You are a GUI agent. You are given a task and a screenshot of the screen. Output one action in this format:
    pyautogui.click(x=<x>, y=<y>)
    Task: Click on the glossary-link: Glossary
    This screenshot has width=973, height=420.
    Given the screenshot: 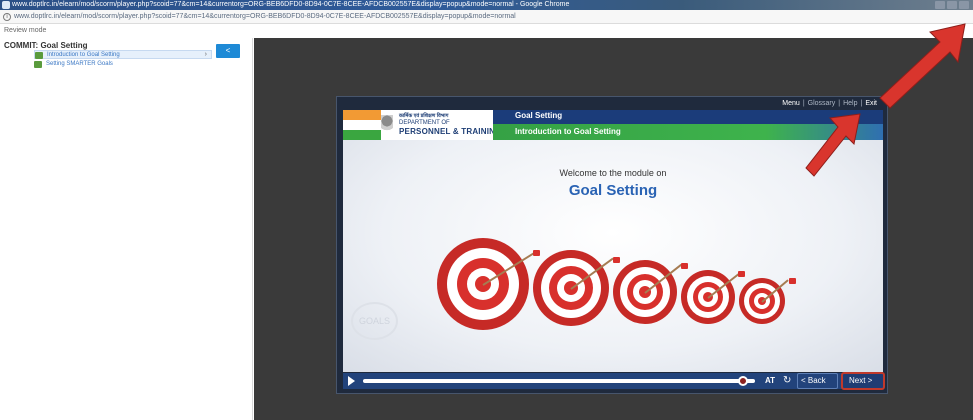 What is the action you would take?
    pyautogui.click(x=822, y=103)
    